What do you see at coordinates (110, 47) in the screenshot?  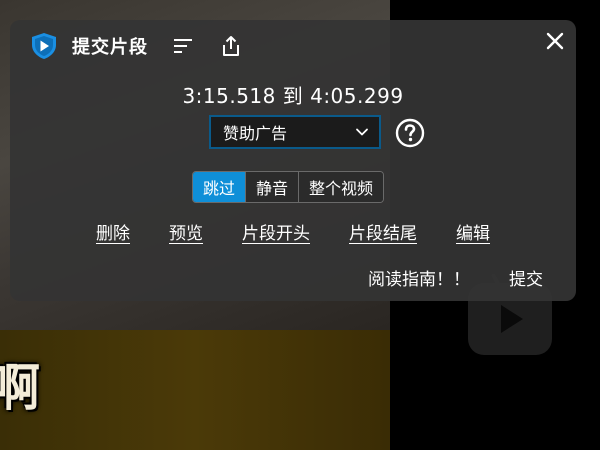 I see `panel-title: 提交片段` at bounding box center [110, 47].